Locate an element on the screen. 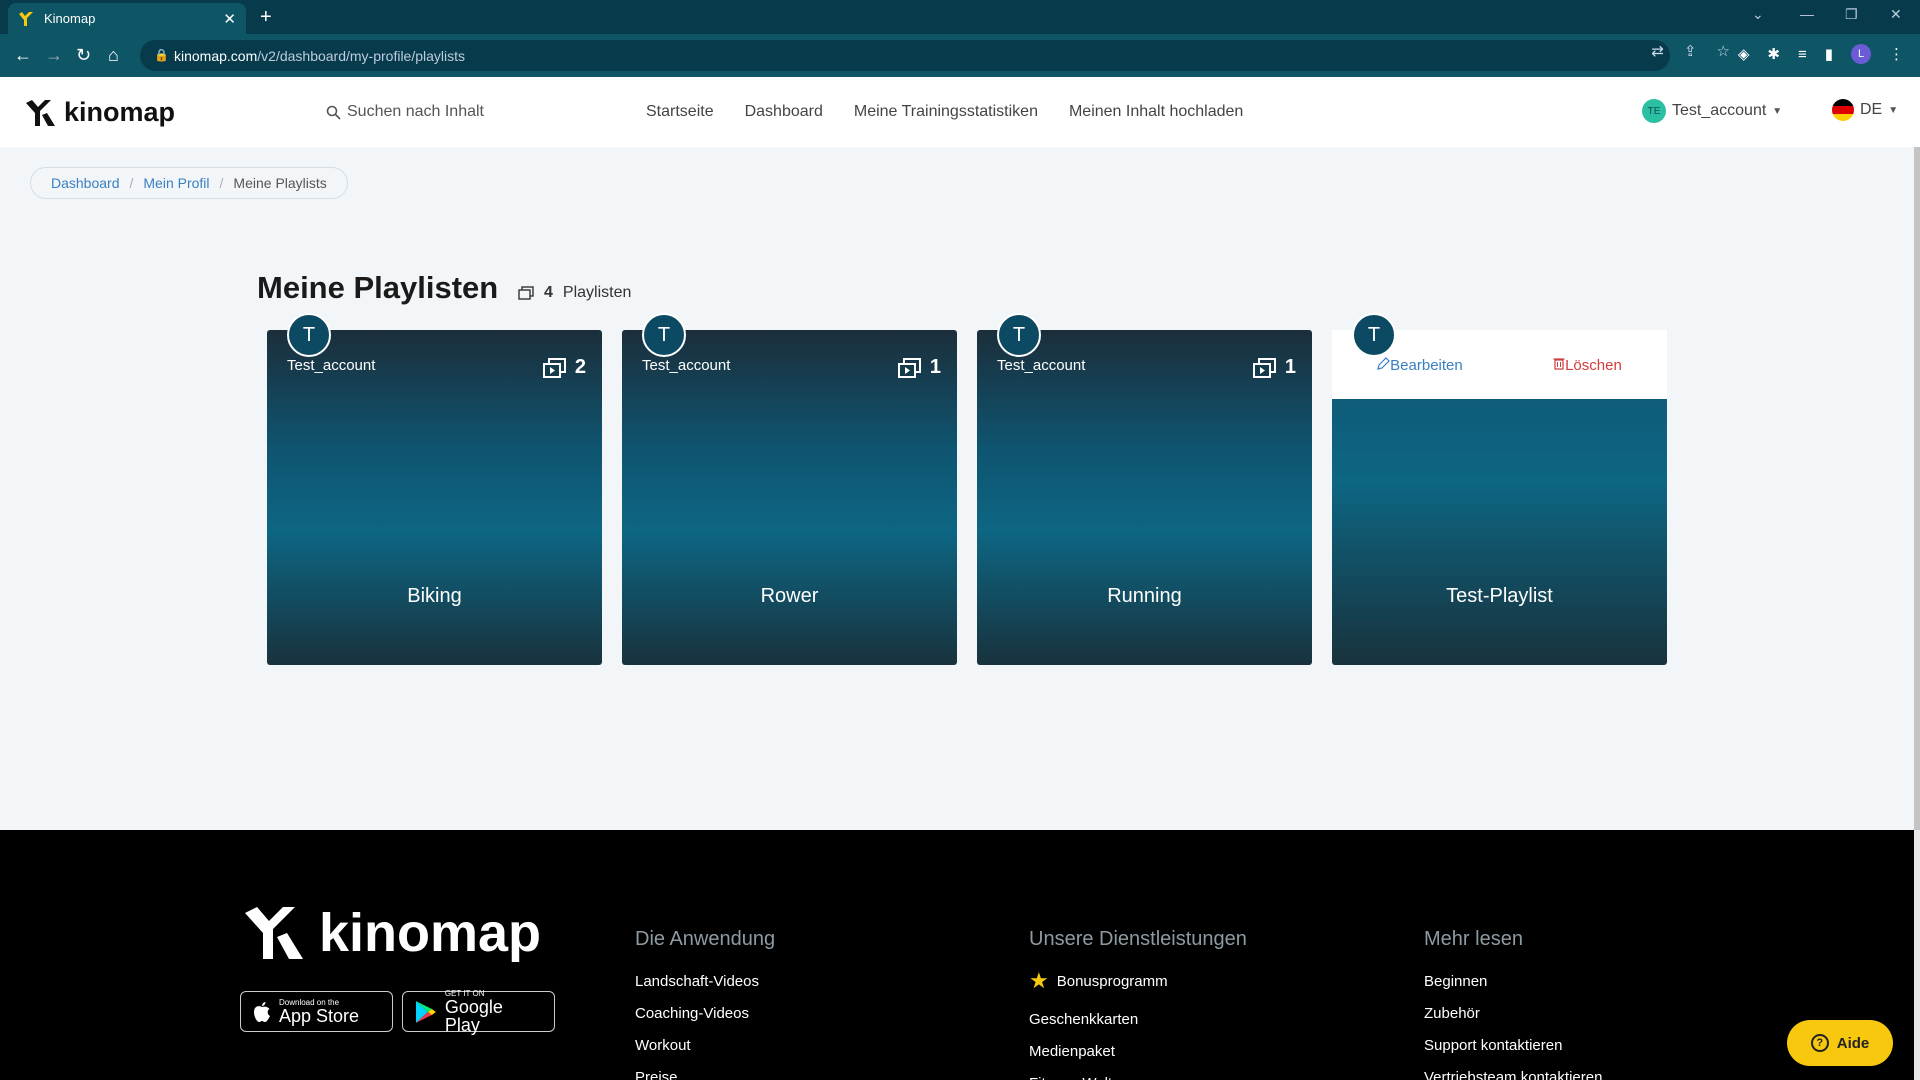  puzzle-extensions-icon: ✱ is located at coordinates (1773, 54).